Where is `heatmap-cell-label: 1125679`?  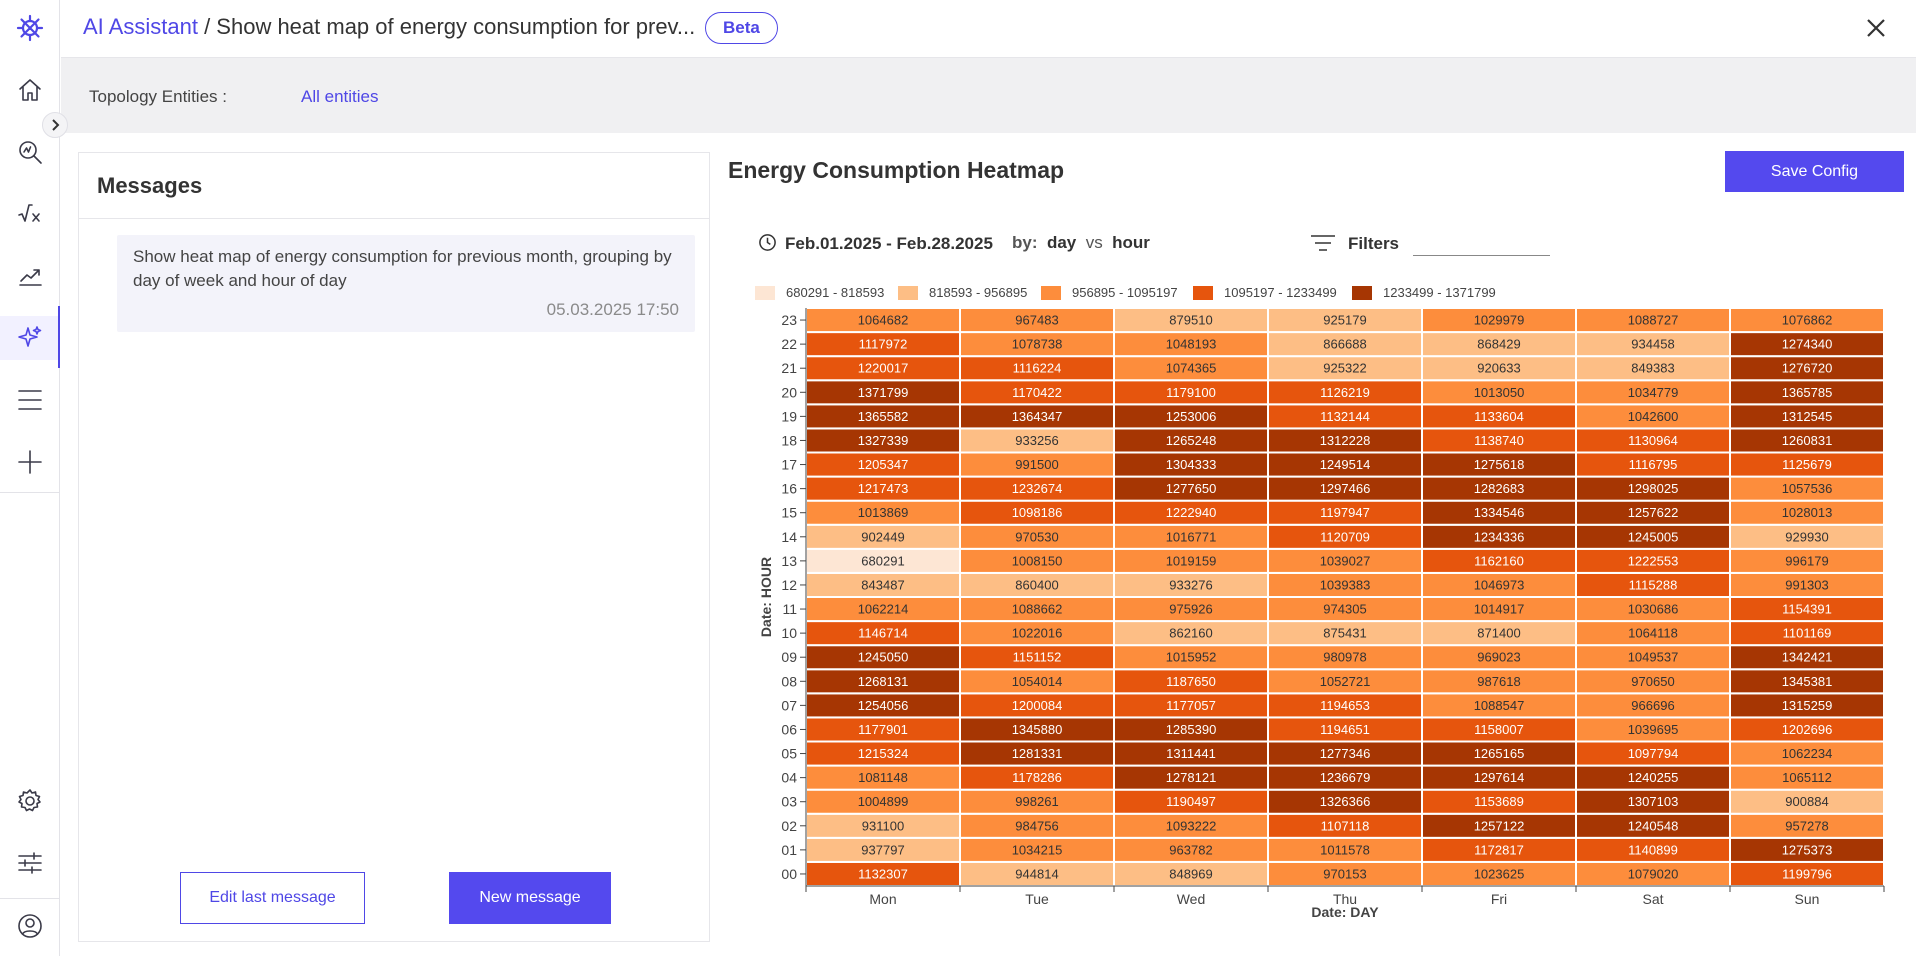
heatmap-cell-label: 1125679 is located at coordinates (1807, 464).